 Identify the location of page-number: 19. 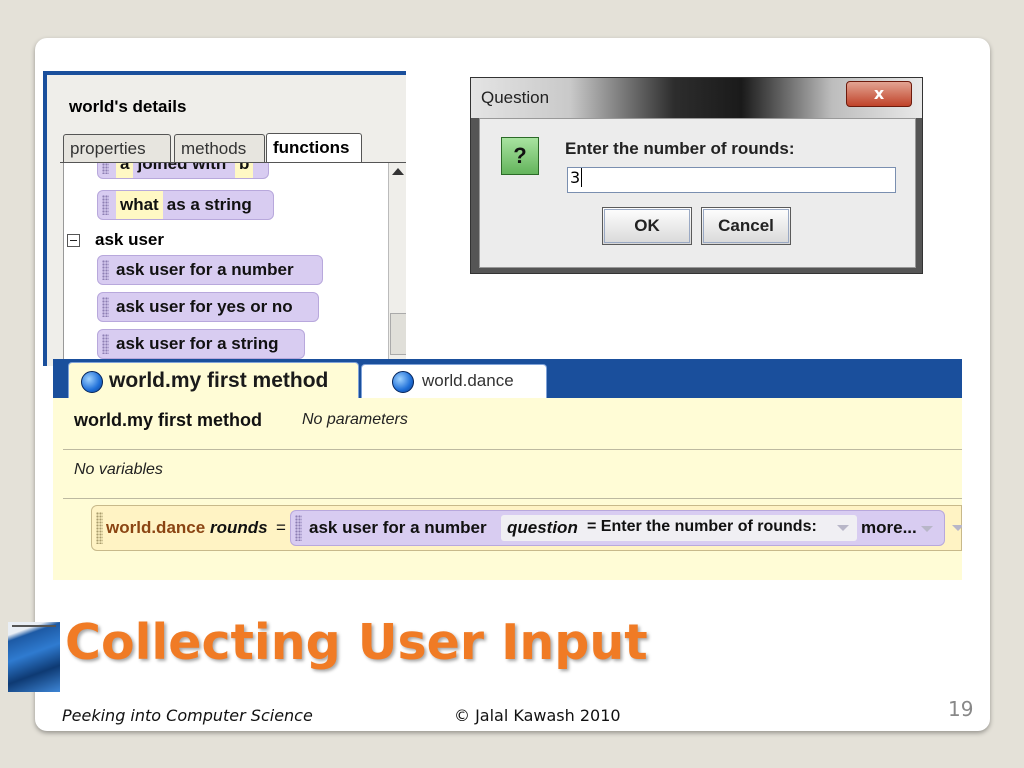
(961, 709).